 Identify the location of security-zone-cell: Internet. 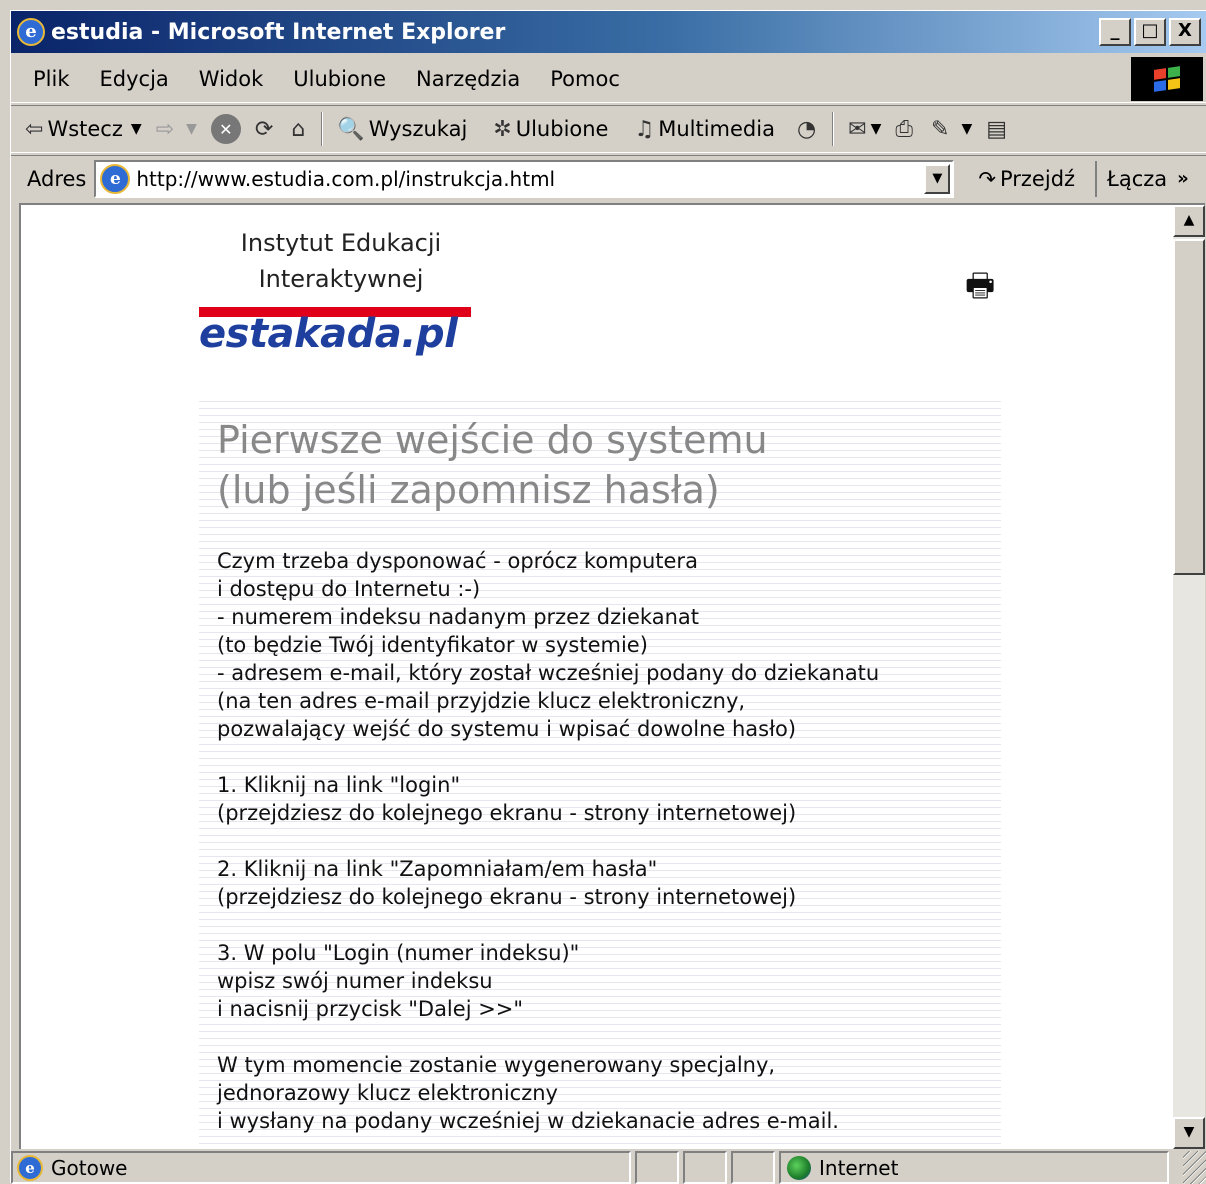
(974, 1167).